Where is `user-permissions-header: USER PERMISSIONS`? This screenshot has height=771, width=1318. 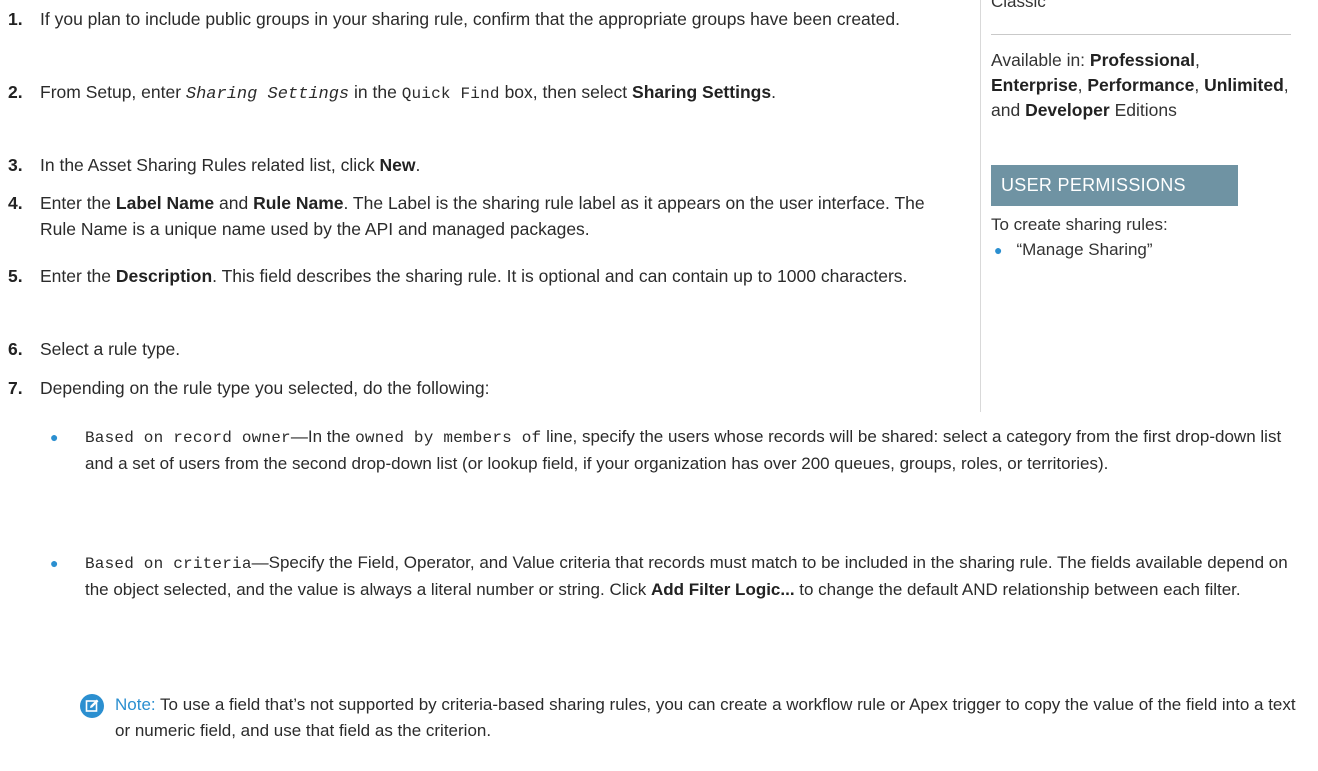
user-permissions-header: USER PERMISSIONS is located at coordinates (1114, 185).